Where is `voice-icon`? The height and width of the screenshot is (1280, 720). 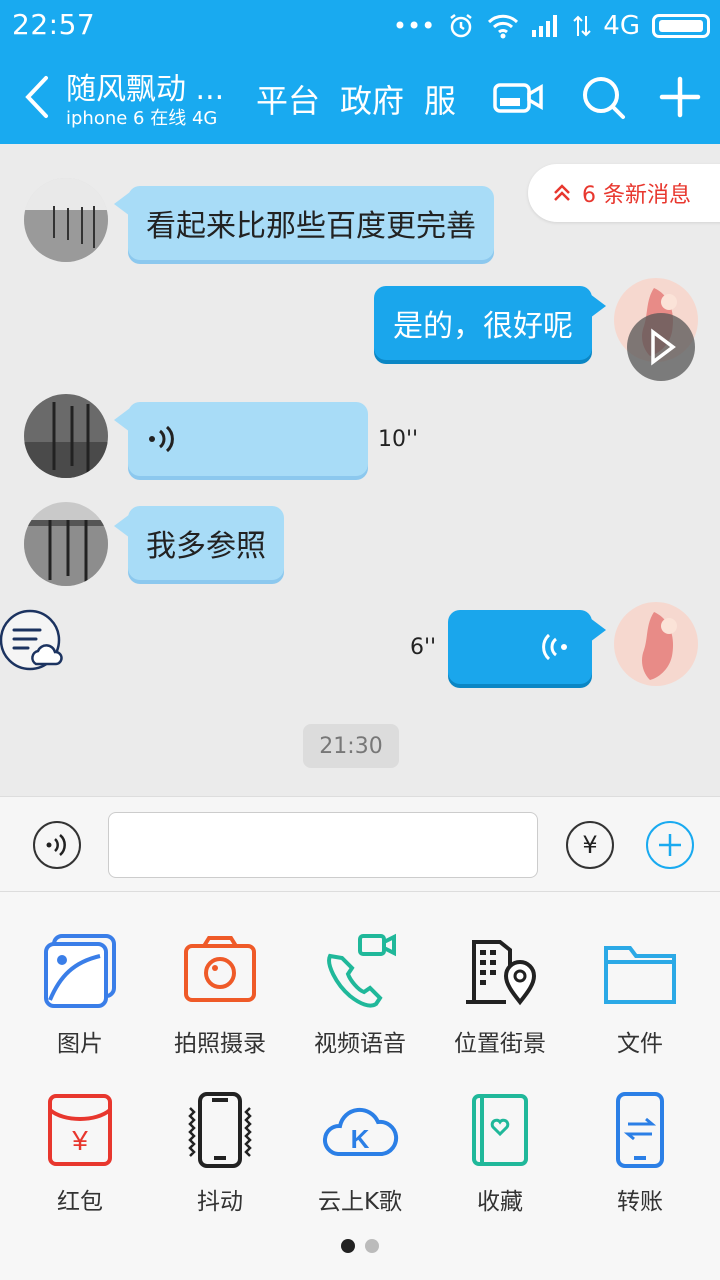 voice-icon is located at coordinates (56, 845).